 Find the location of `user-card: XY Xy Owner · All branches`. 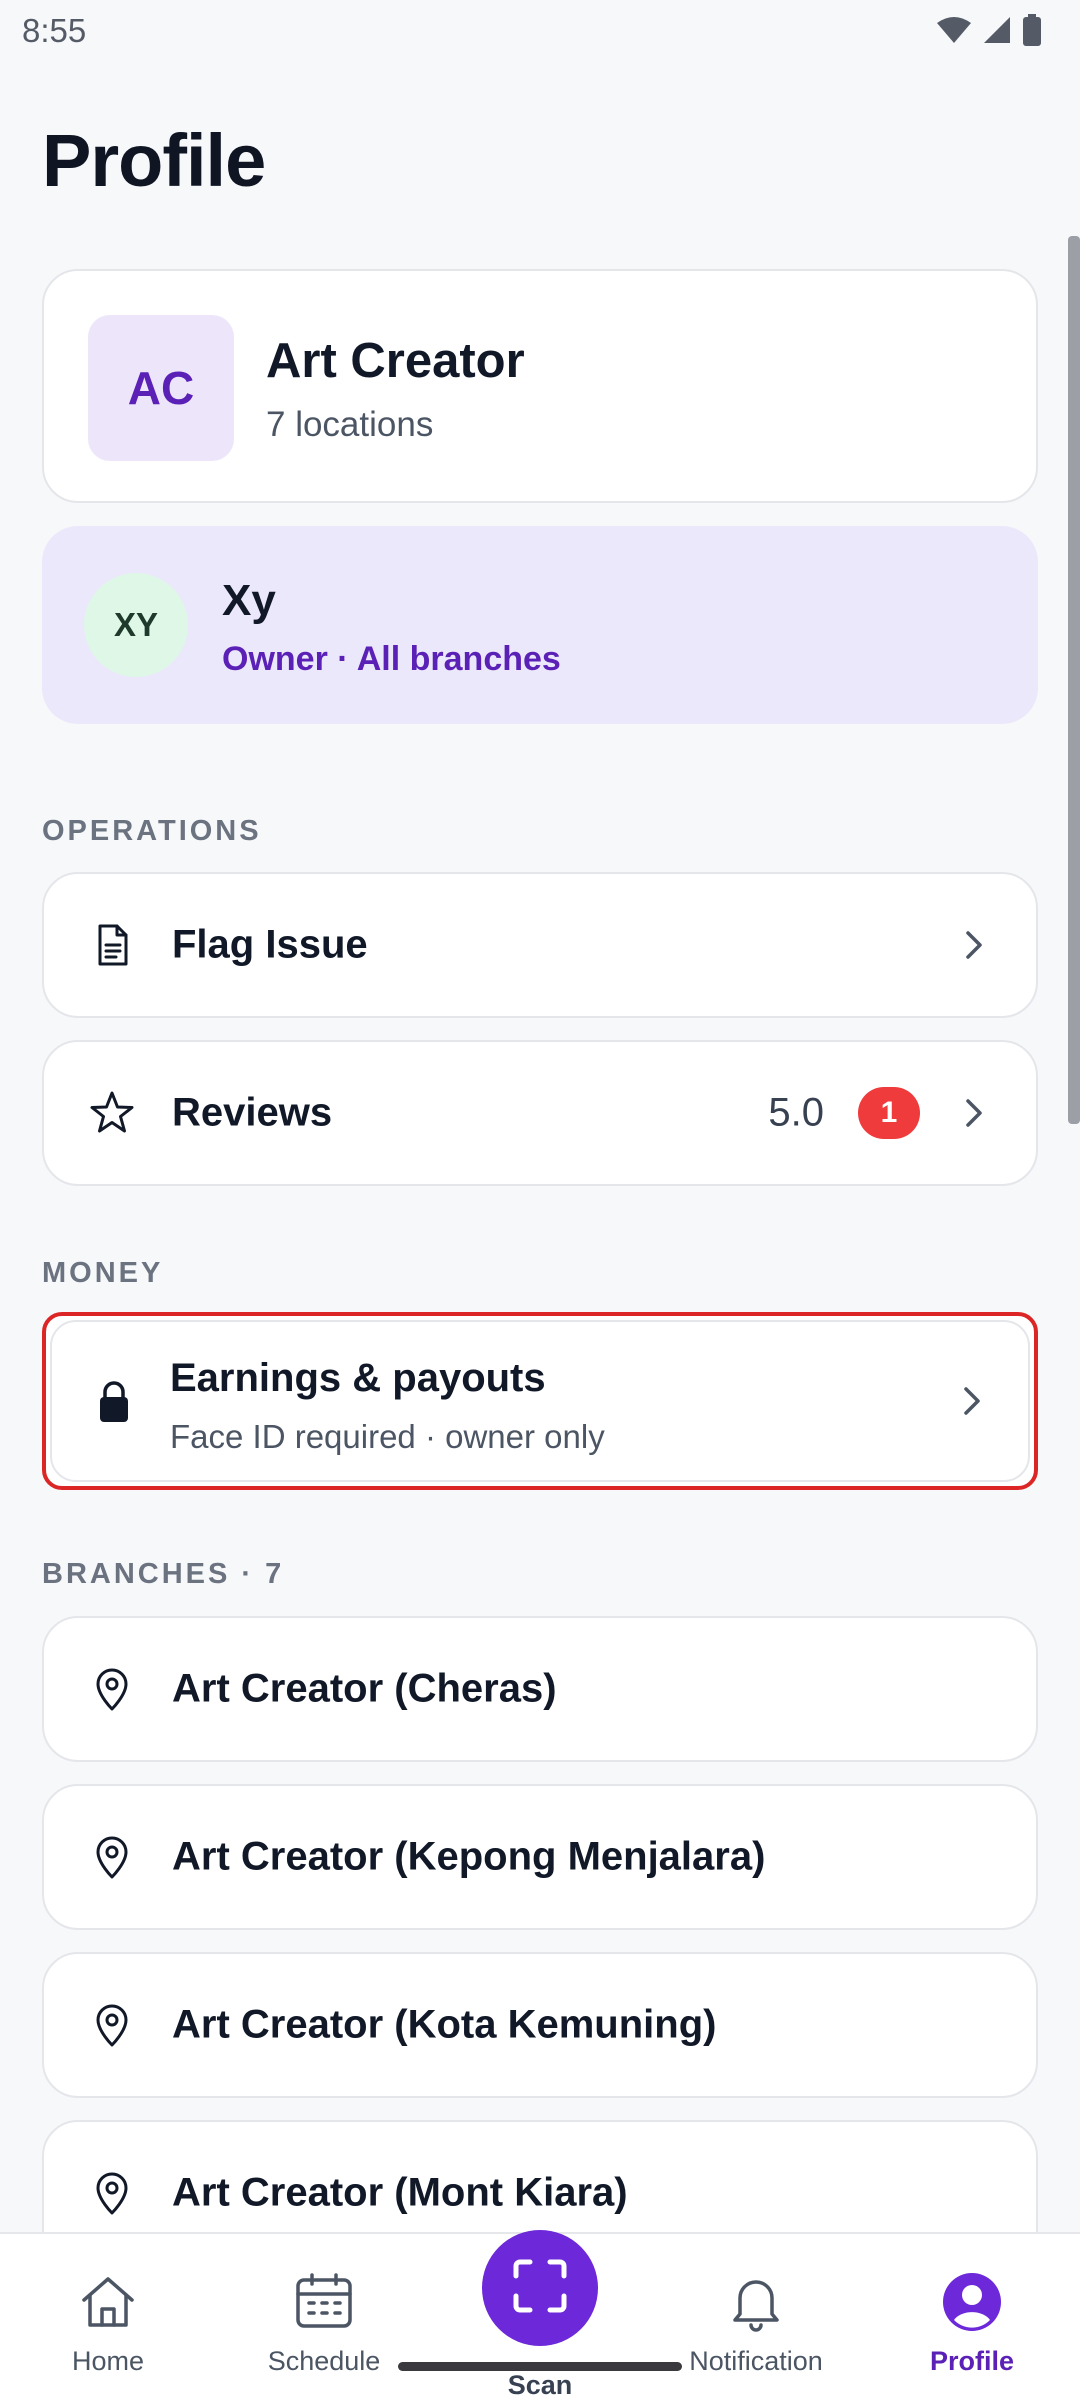

user-card: XY Xy Owner · All branches is located at coordinates (540, 625).